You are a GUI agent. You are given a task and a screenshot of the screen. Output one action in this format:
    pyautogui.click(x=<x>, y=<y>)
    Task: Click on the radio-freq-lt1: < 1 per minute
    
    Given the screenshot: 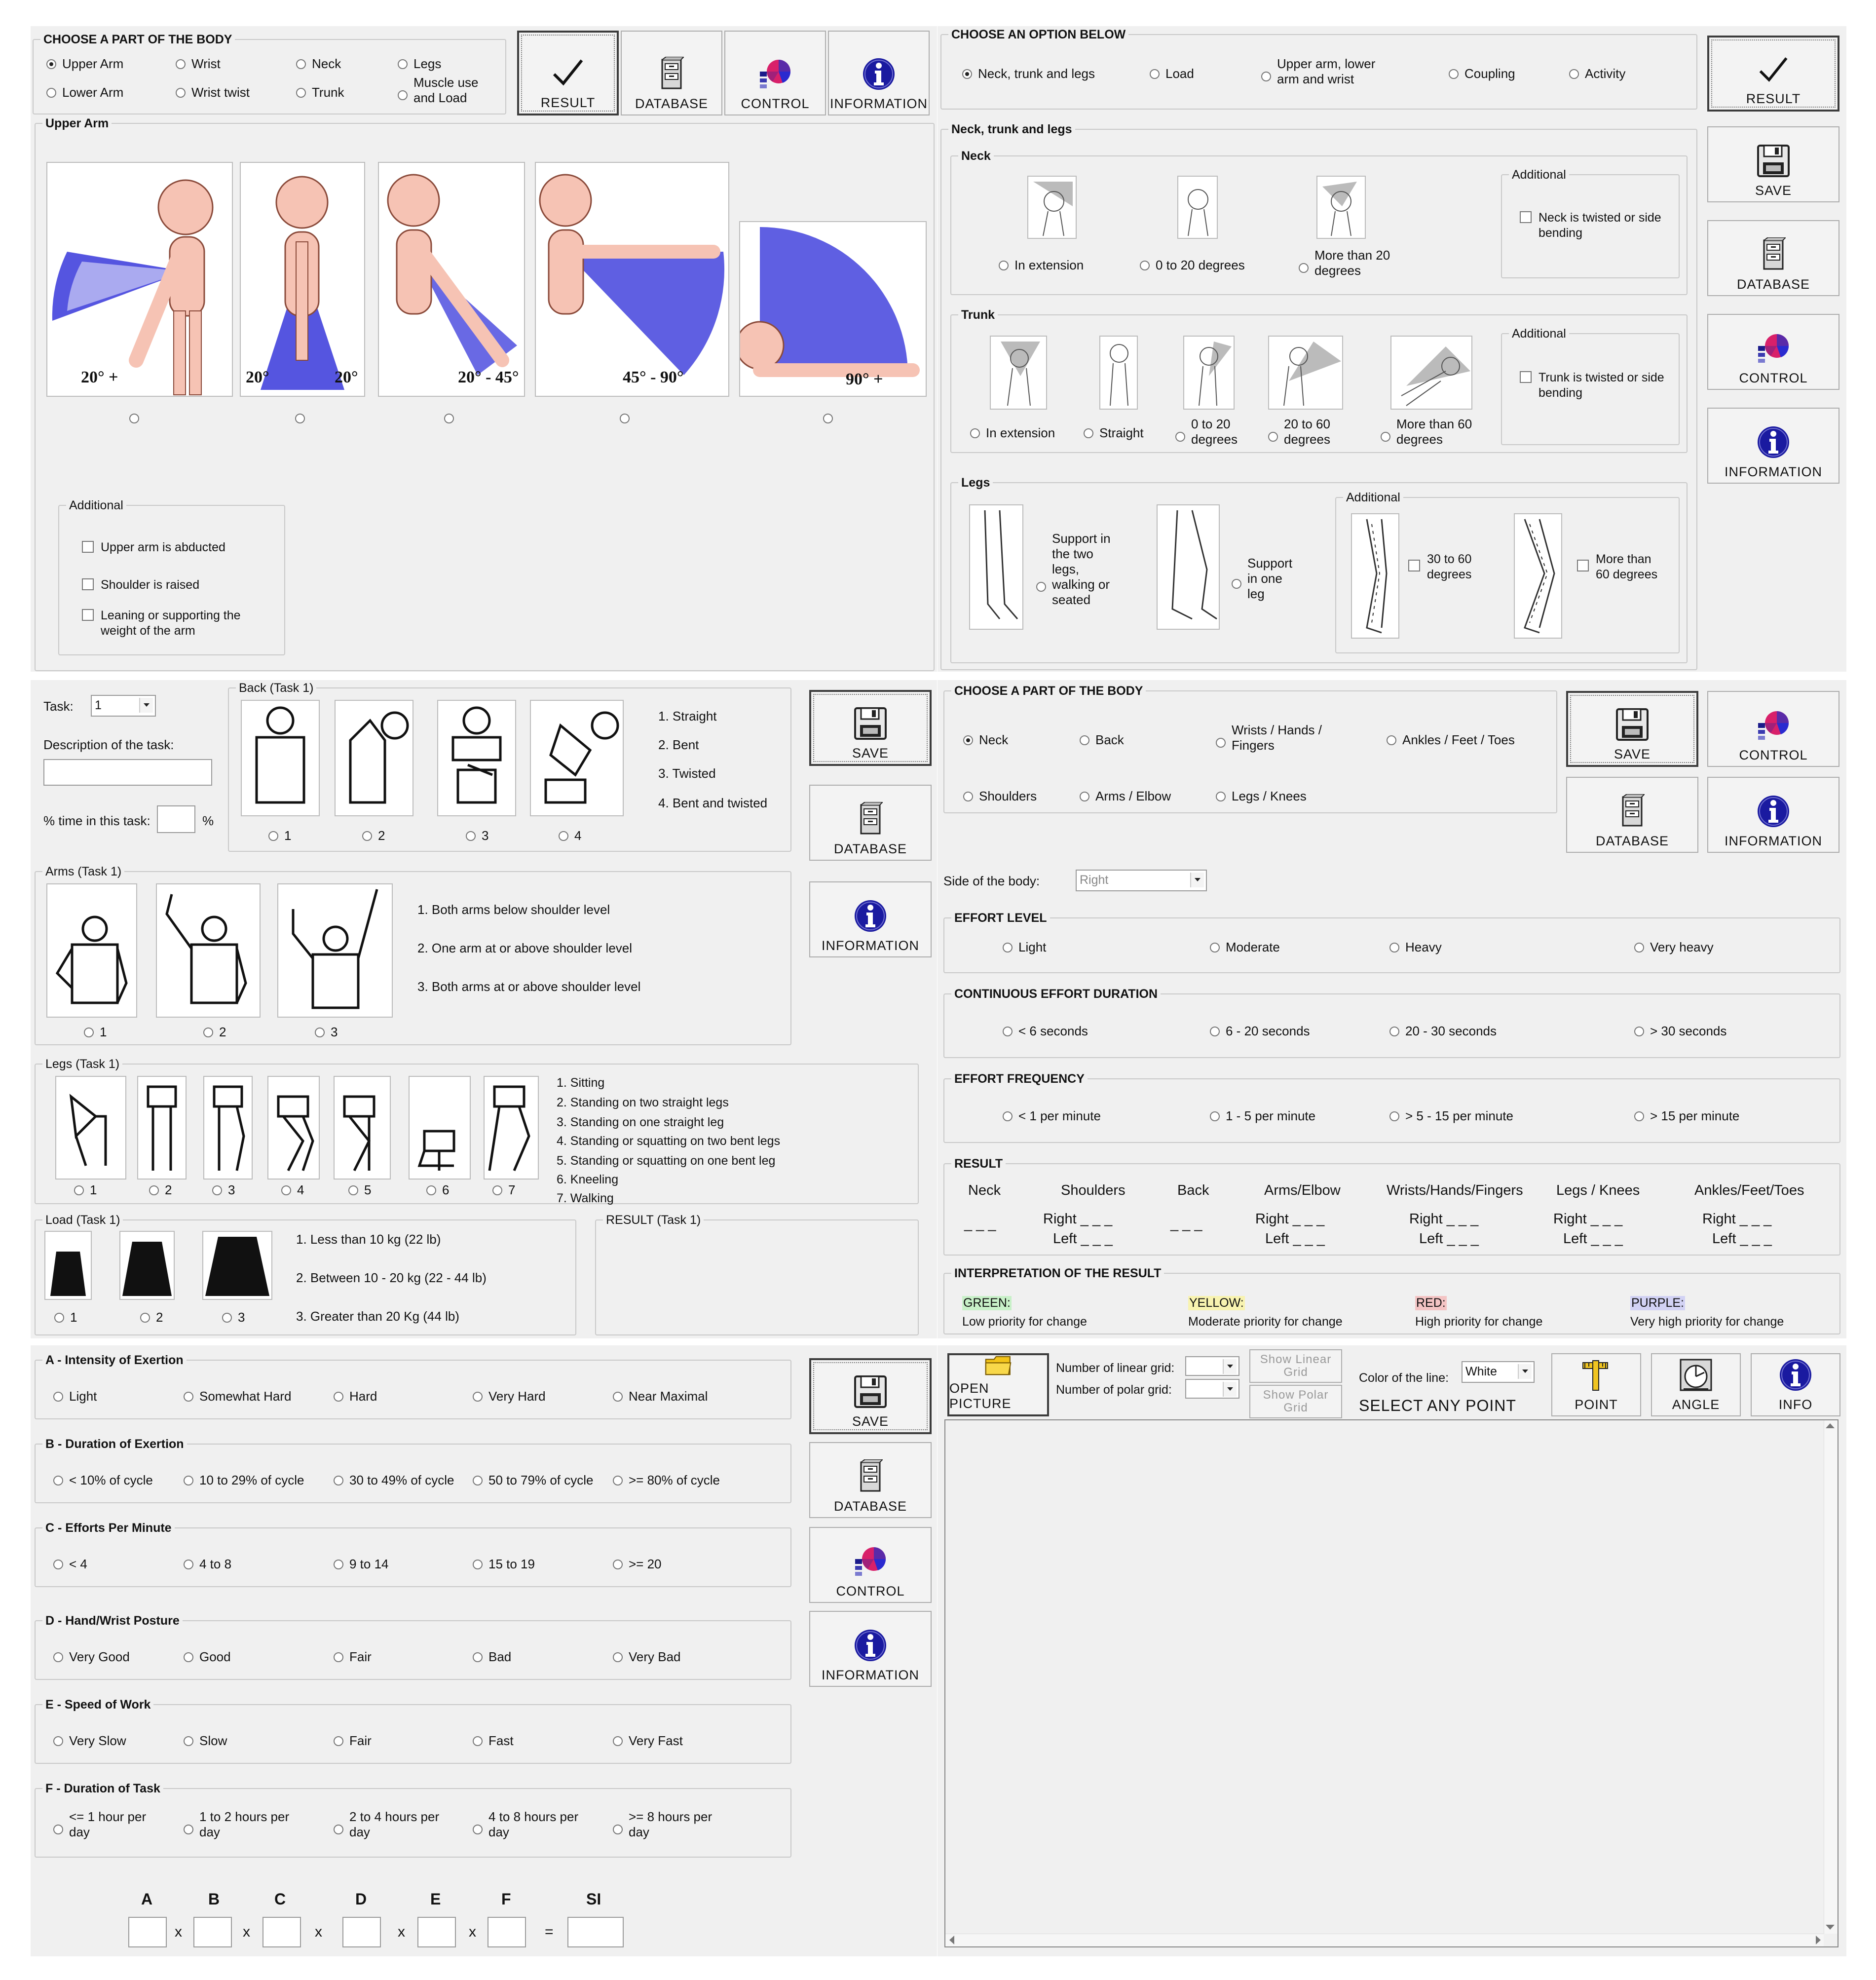 What is the action you would take?
    pyautogui.click(x=1052, y=1116)
    